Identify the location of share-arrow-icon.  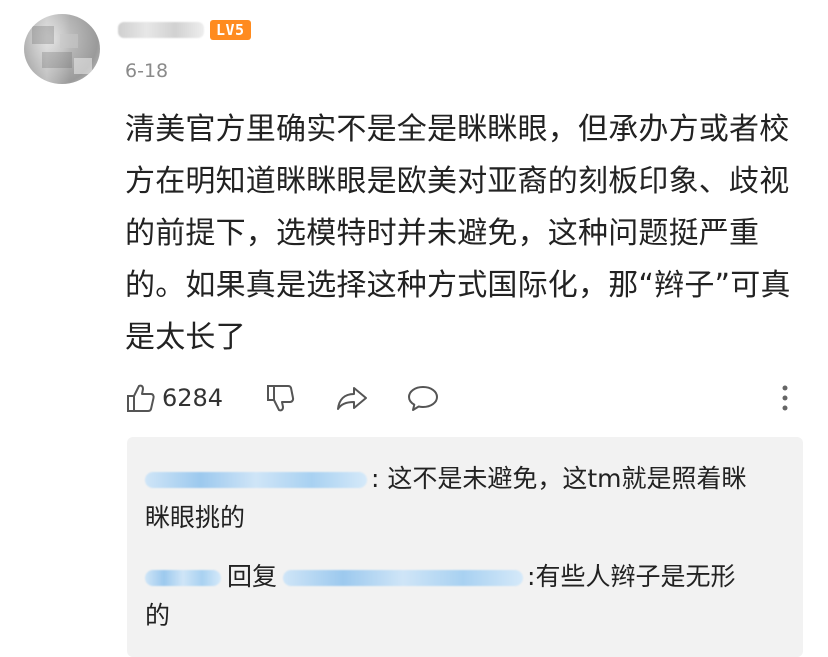
(352, 398).